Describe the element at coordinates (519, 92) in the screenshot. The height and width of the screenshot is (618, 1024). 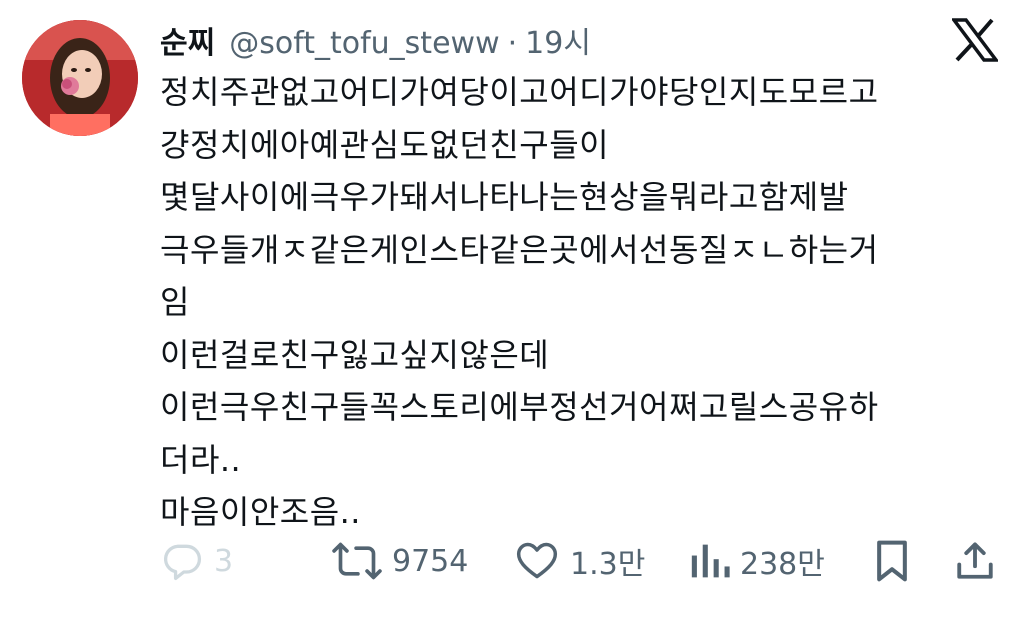
I see `tweet-line: 정치주관없고어디가여당이고어디가야당인지도모르고` at that location.